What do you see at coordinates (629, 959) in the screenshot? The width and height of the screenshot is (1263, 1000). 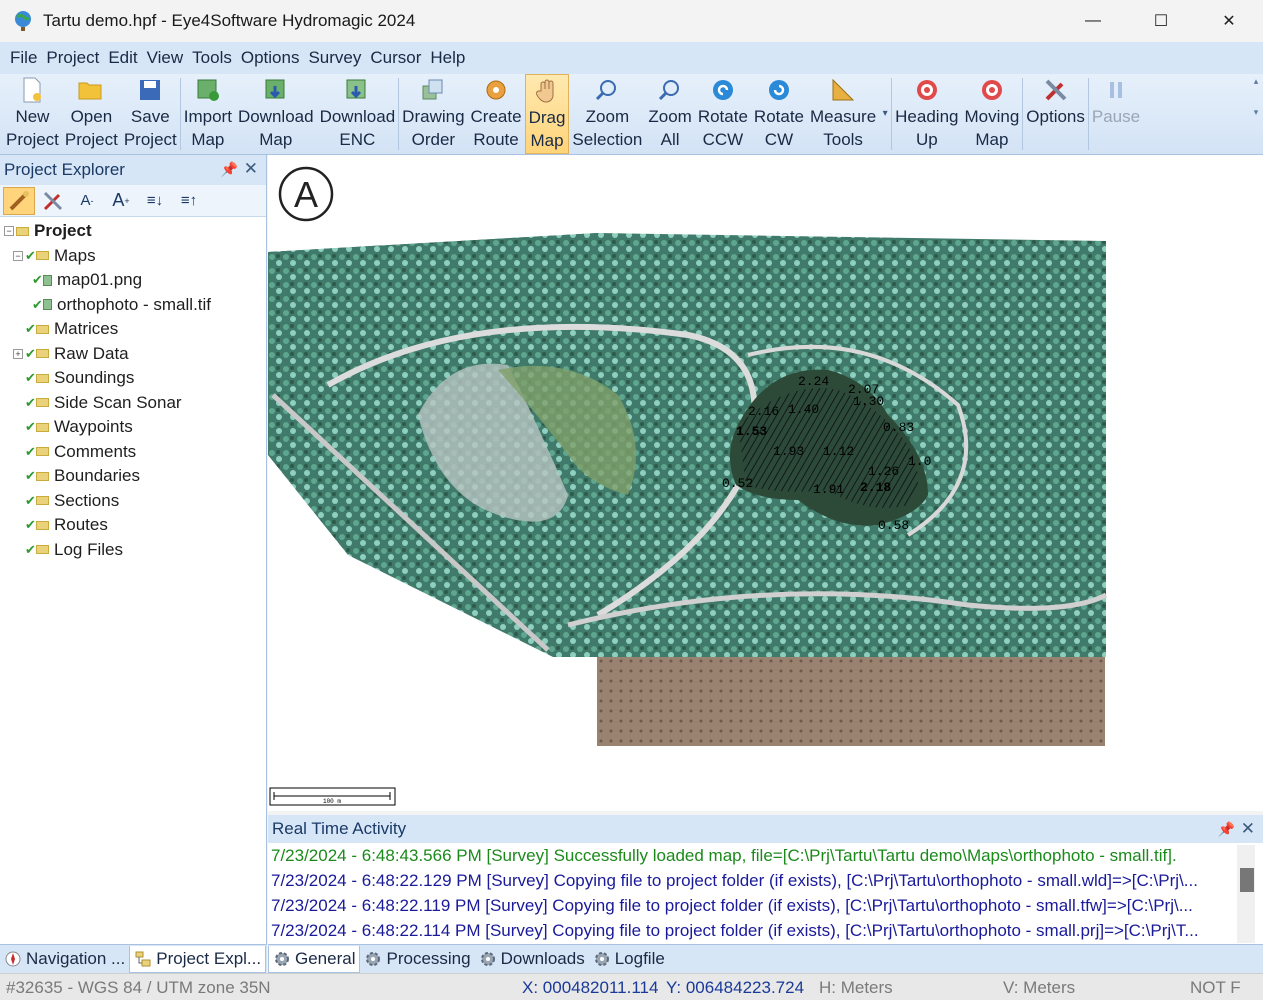 I see `tab-logfile: Logfile` at bounding box center [629, 959].